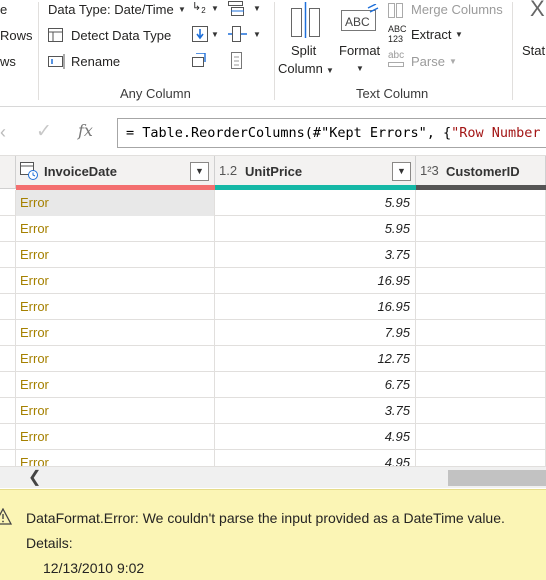 This screenshot has height=580, width=546. I want to click on fill-button: ▼, so click(206, 35).